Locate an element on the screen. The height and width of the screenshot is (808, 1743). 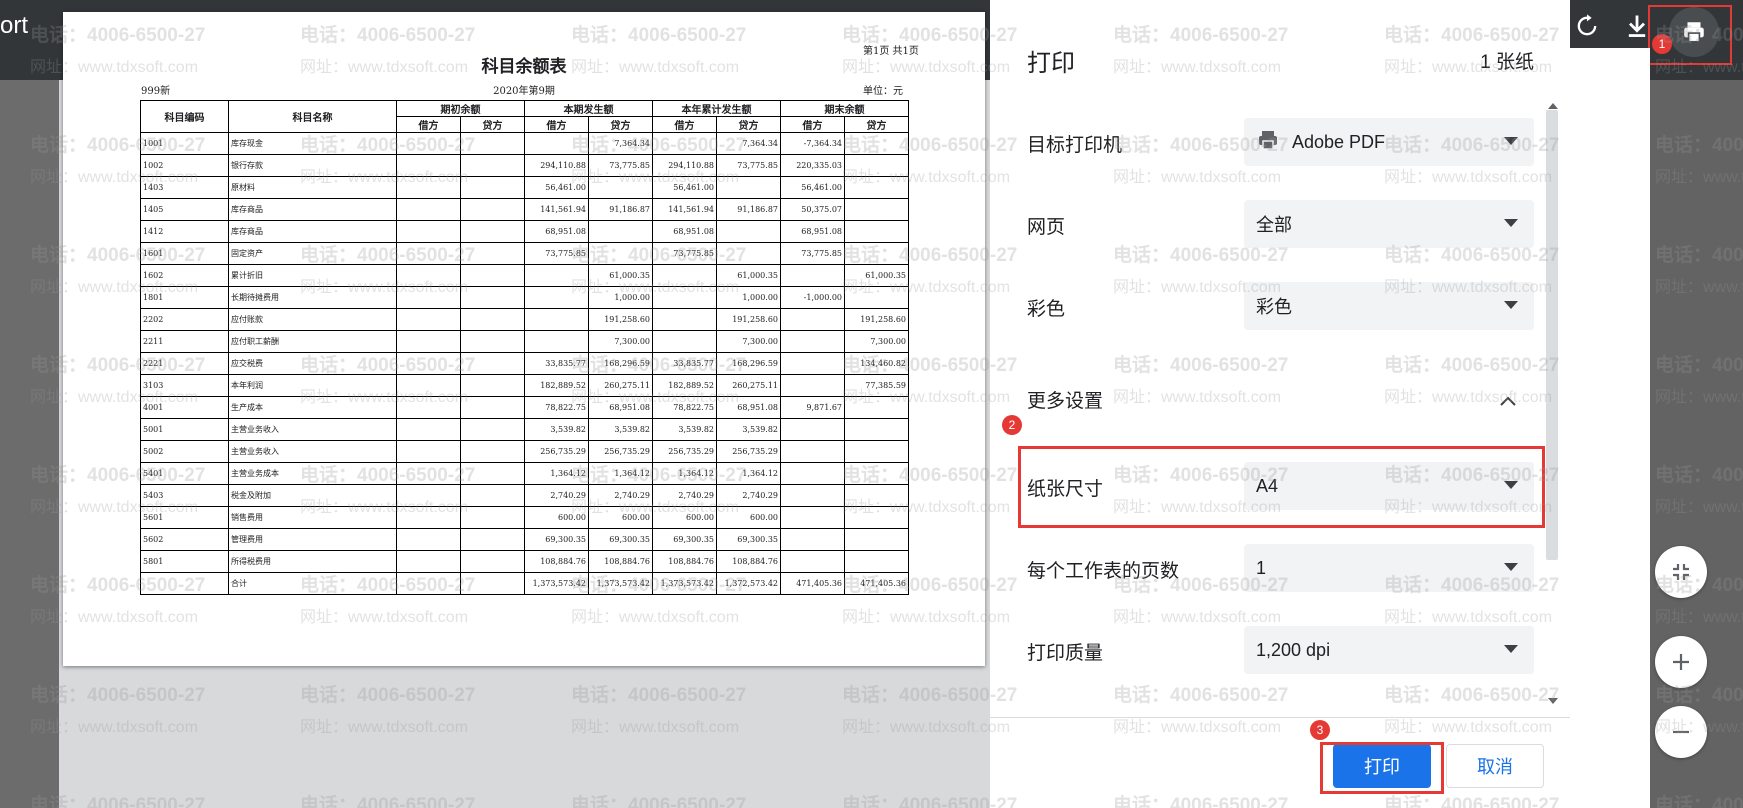
quality-row: 打印质量 1,200 dpi is located at coordinates (1270, 661).